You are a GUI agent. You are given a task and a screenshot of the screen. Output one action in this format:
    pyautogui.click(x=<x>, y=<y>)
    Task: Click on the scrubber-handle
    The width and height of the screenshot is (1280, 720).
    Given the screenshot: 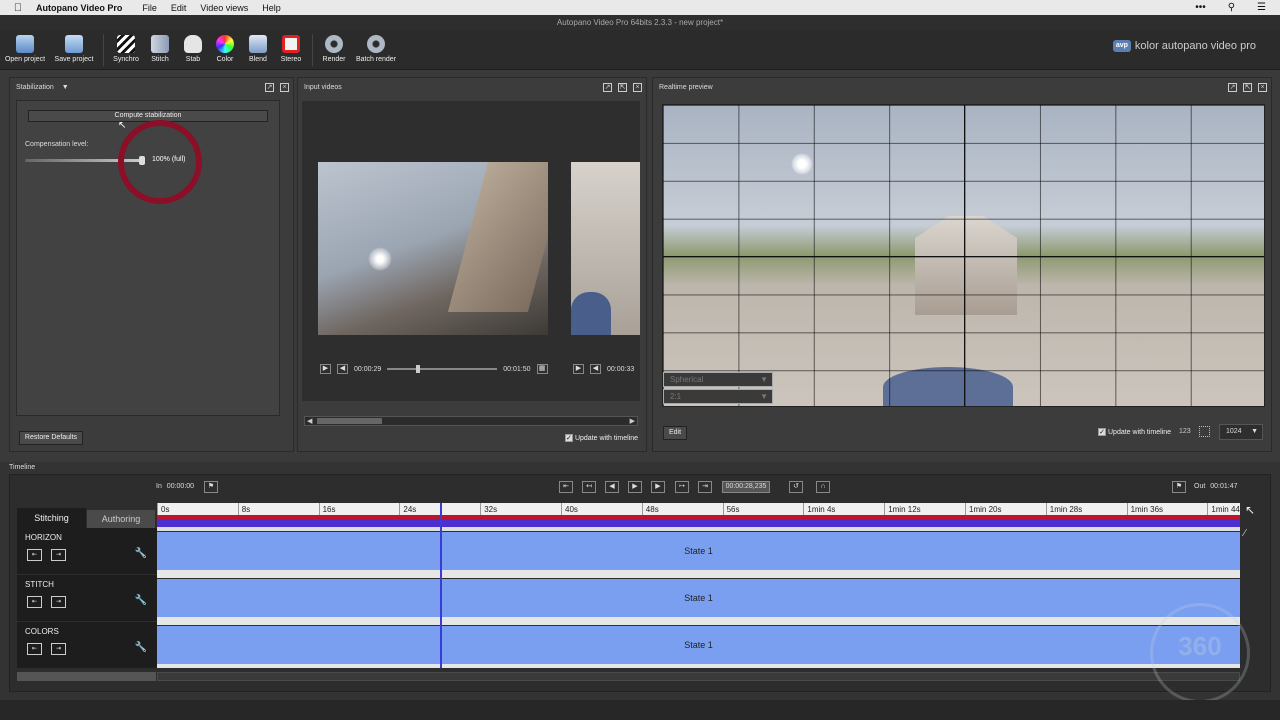 What is the action you would take?
    pyautogui.click(x=417, y=369)
    